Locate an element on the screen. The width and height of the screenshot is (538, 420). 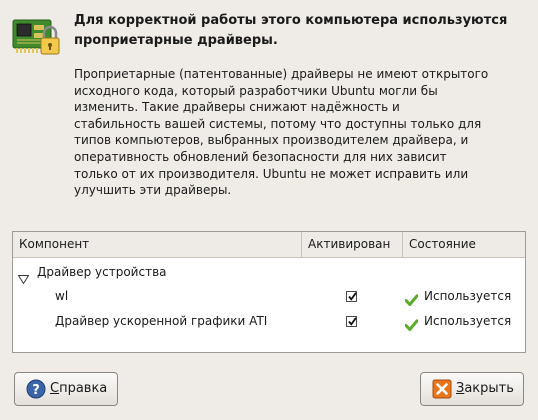
driver-name: wl is located at coordinates (62, 296).